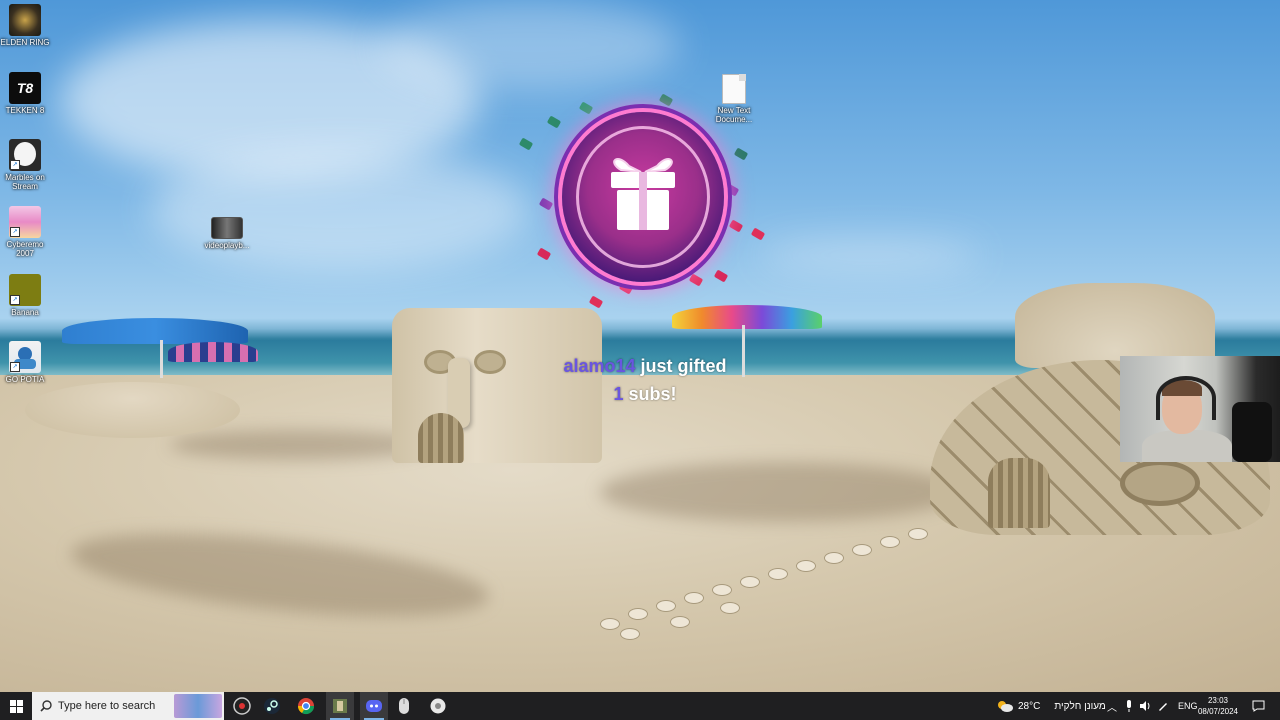  I want to click on taskbar-app-chrome, so click(306, 706).